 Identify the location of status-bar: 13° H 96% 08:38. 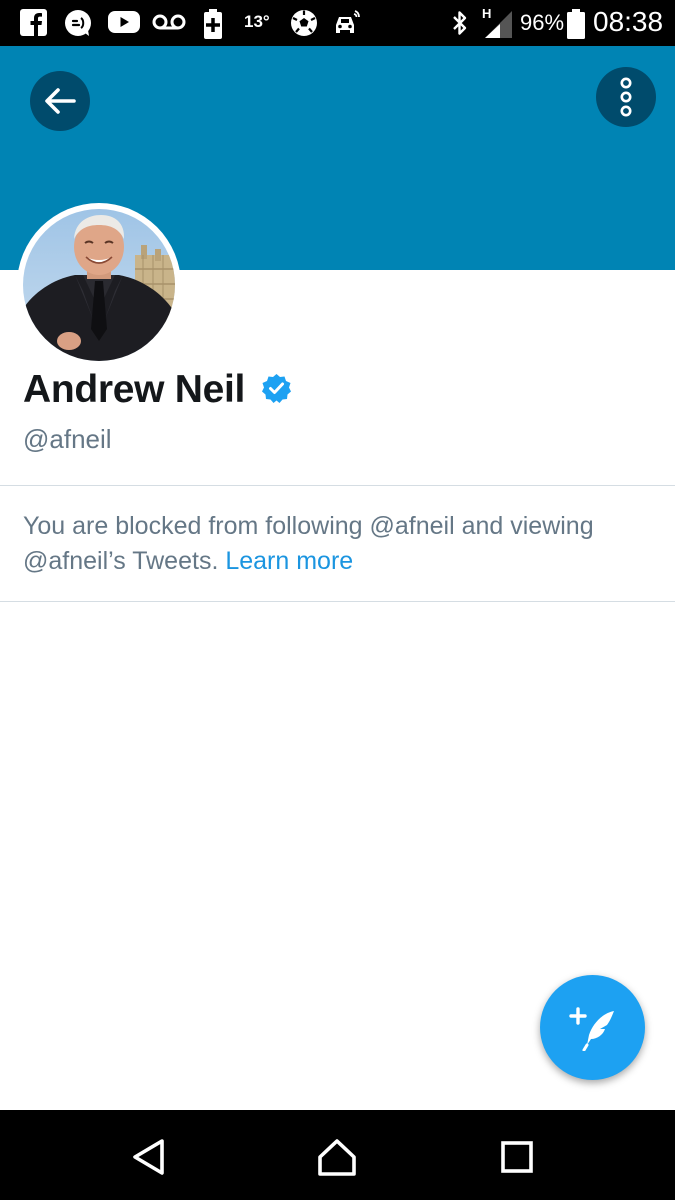
(337, 23).